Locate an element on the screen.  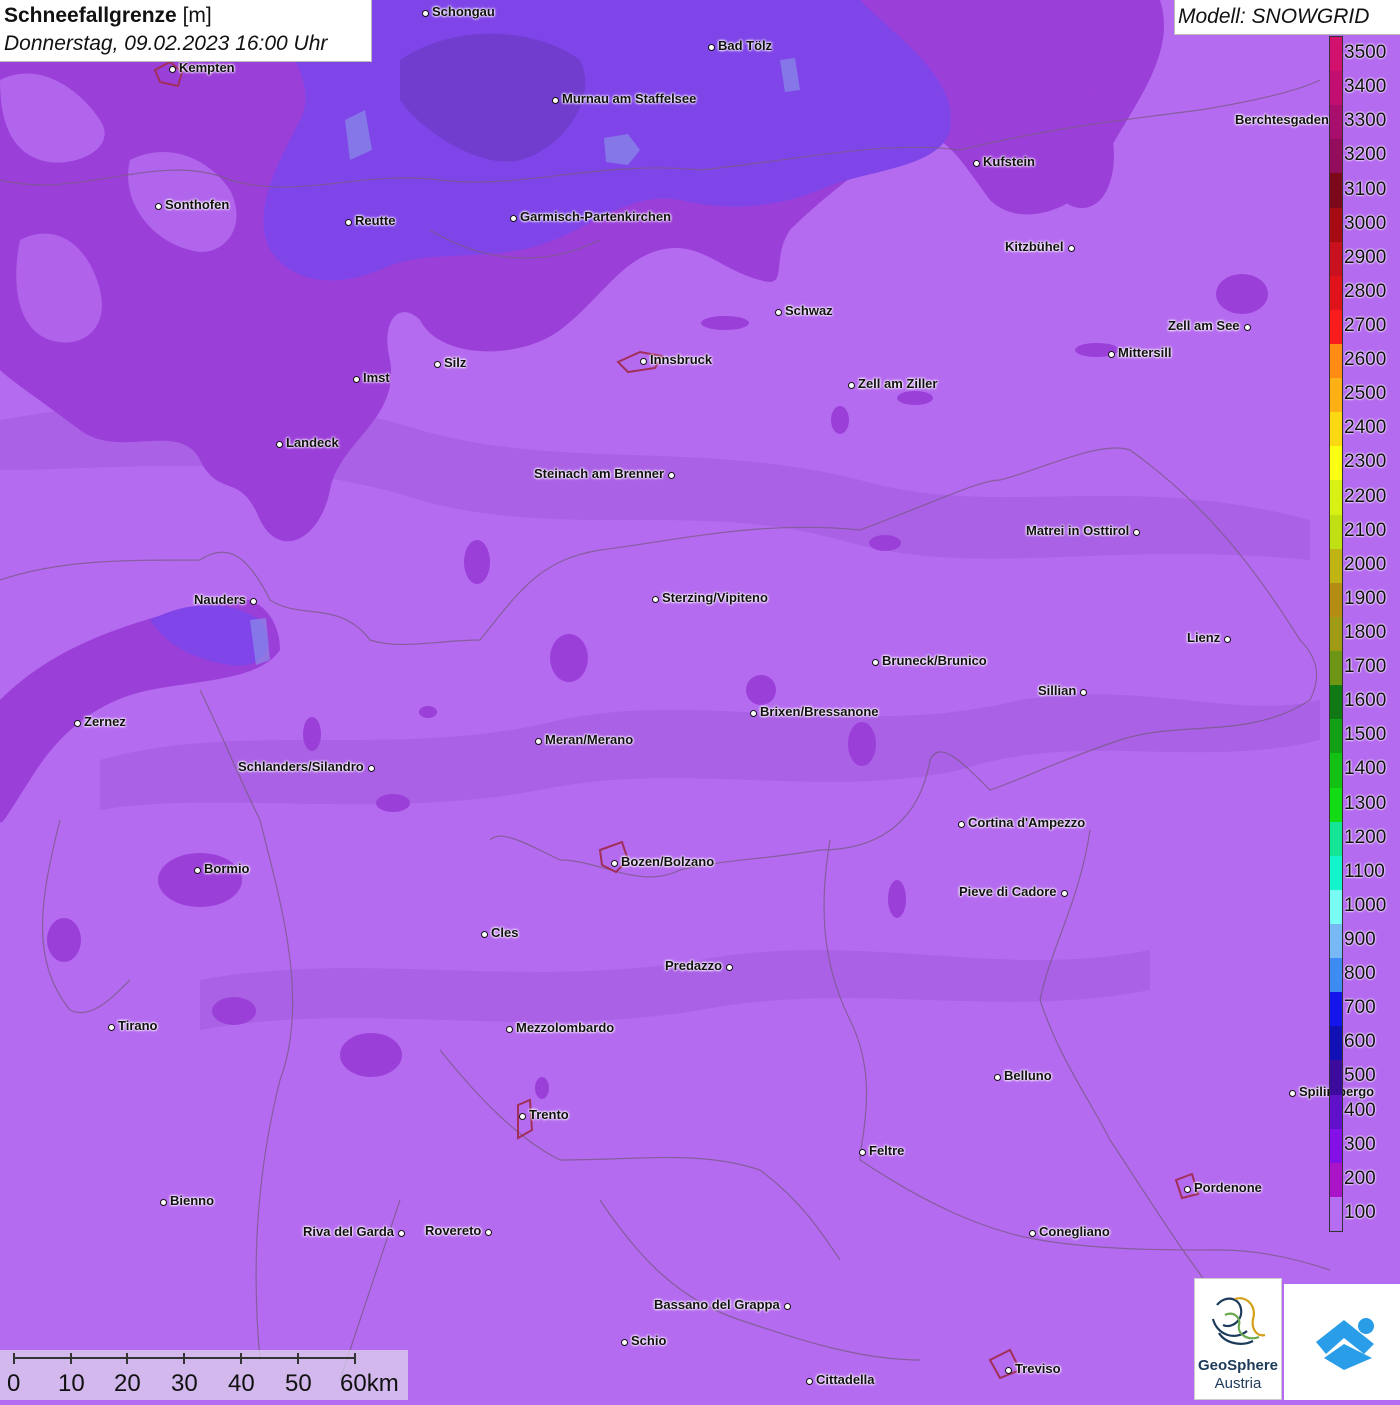
city-label: Belluno is located at coordinates (1028, 1075).